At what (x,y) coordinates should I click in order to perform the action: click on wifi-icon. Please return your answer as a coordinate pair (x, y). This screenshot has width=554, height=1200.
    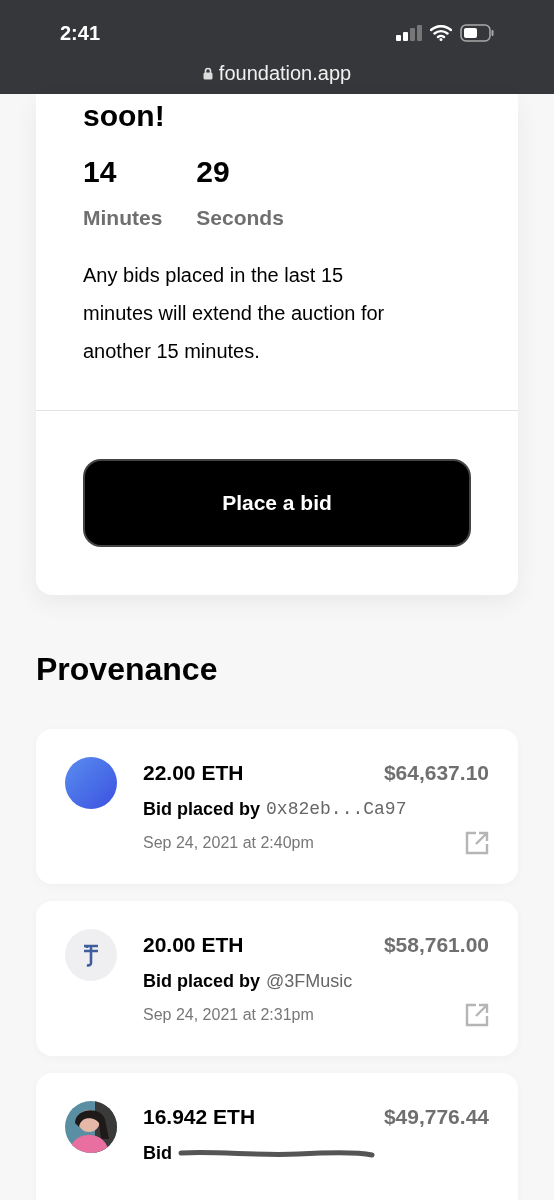
    Looking at the image, I should click on (441, 33).